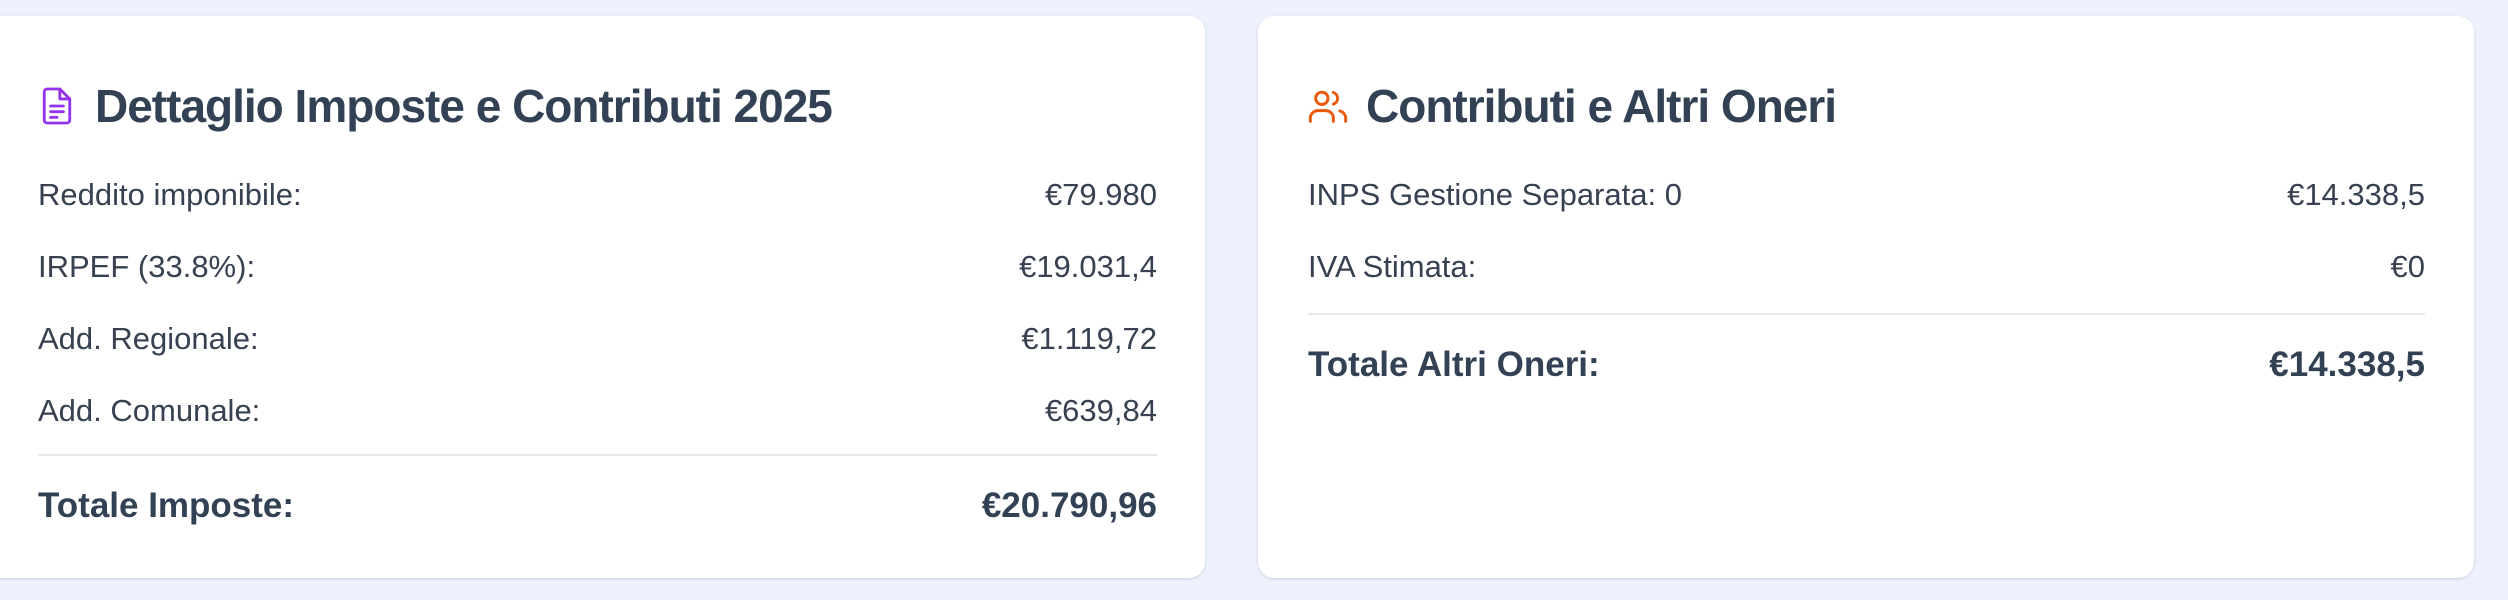 This screenshot has width=2508, height=600. Describe the element at coordinates (1392, 266) in the screenshot. I see `row-label: IVA Stimata:` at that location.